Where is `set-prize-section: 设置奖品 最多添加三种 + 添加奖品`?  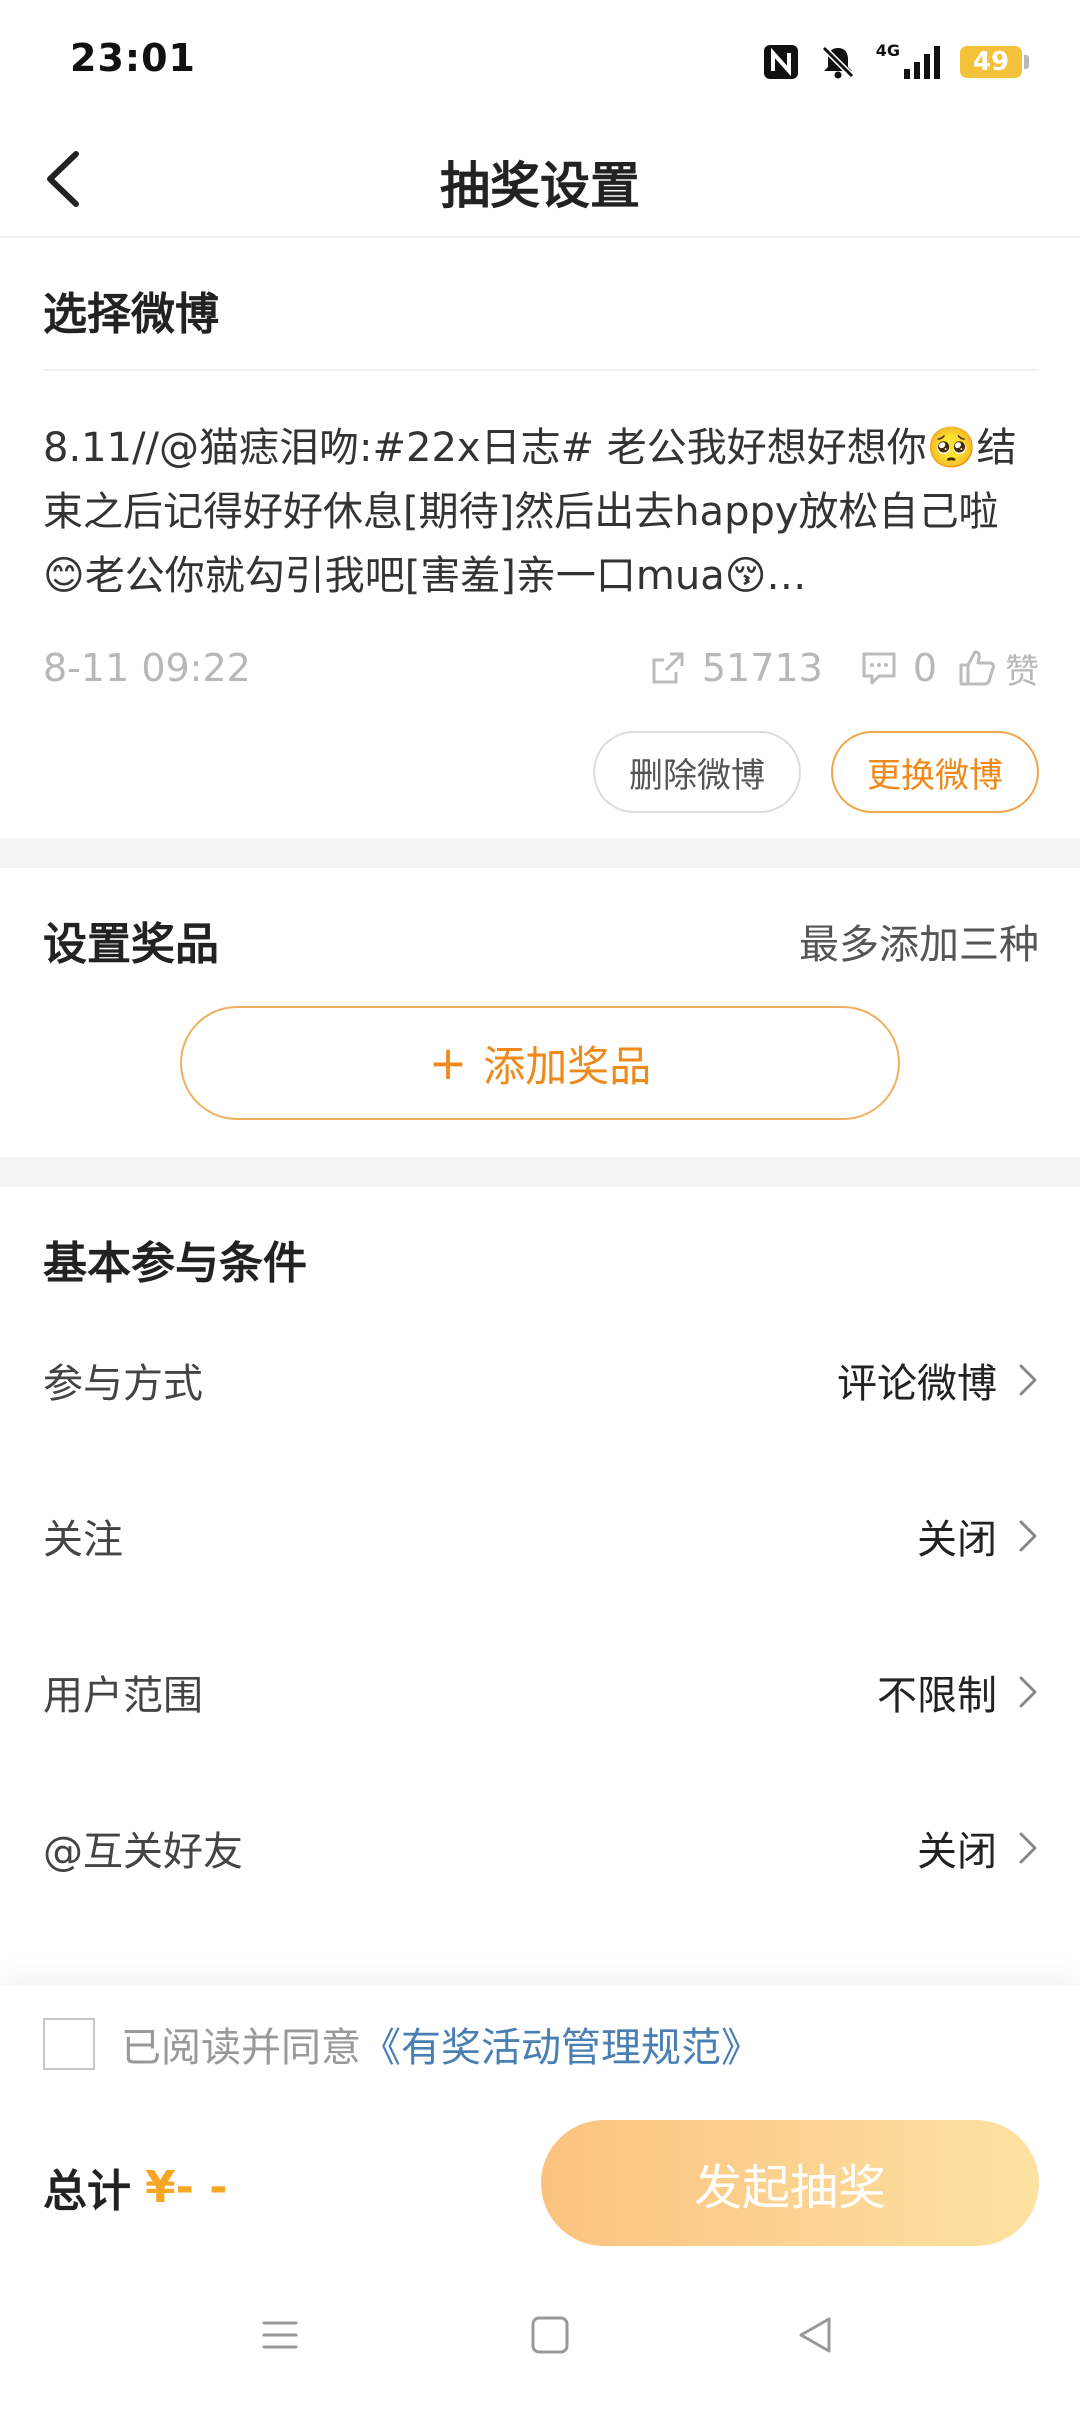 set-prize-section: 设置奖品 最多添加三种 + 添加奖品 is located at coordinates (540, 1012).